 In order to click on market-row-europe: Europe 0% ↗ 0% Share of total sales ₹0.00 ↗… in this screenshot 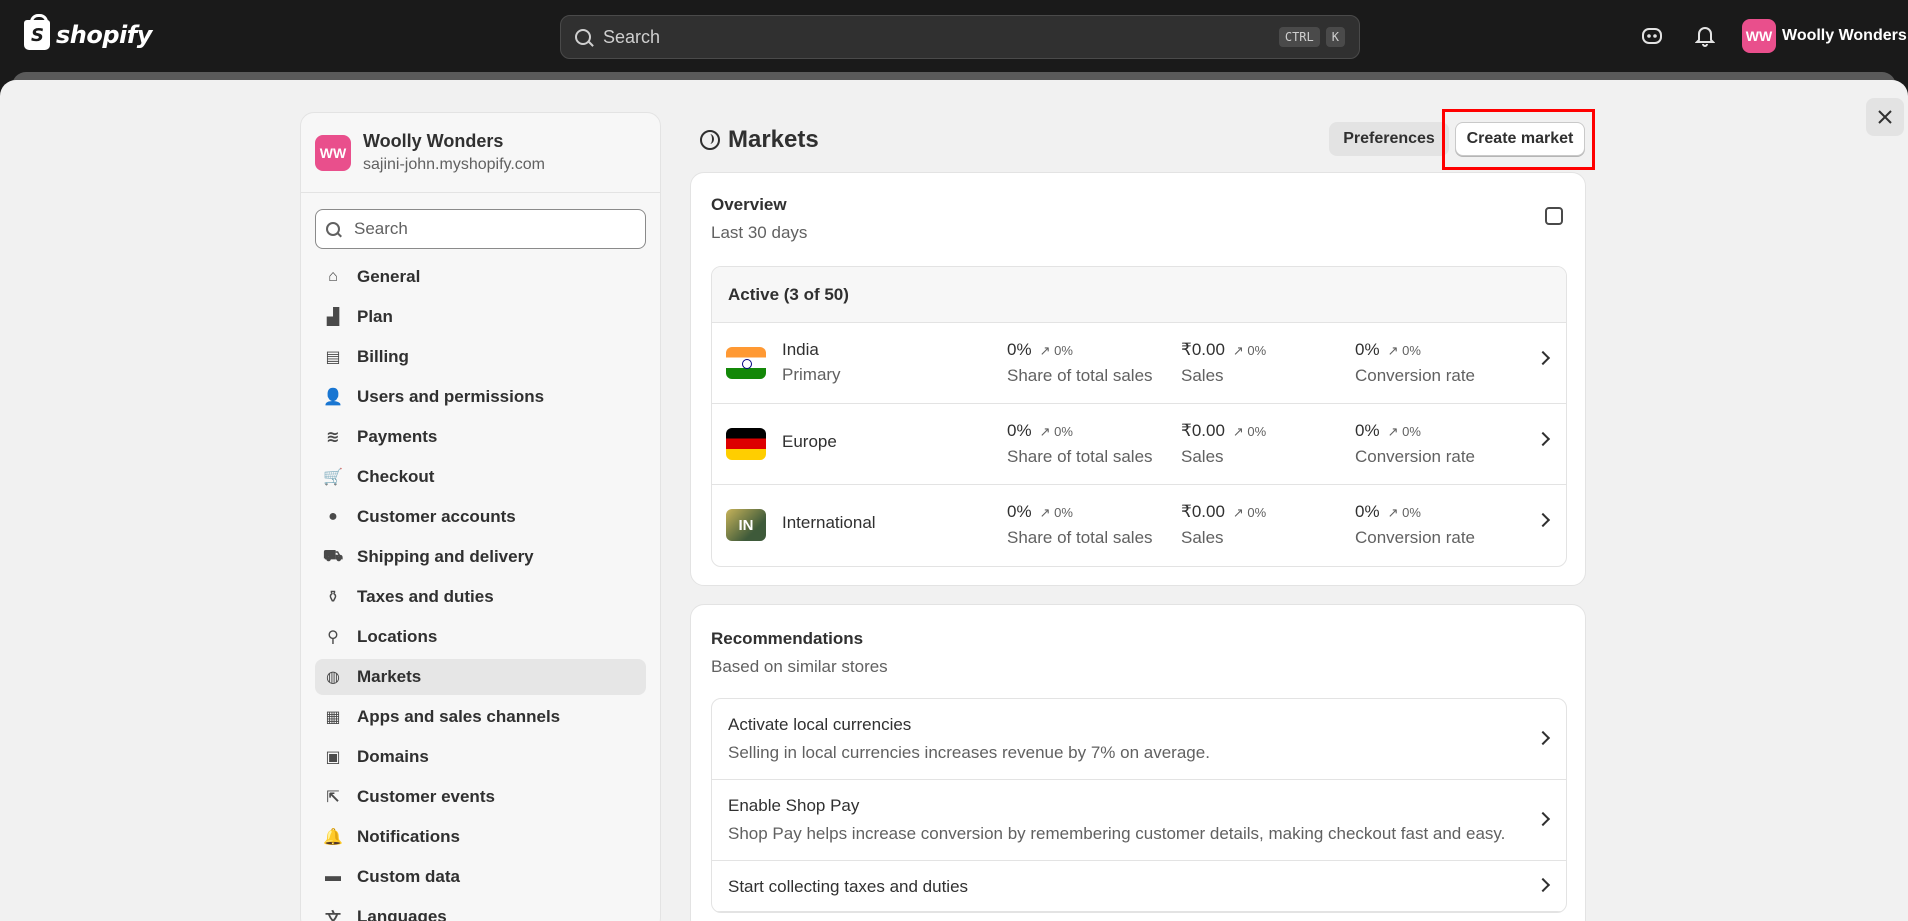, I will do `click(1139, 444)`.